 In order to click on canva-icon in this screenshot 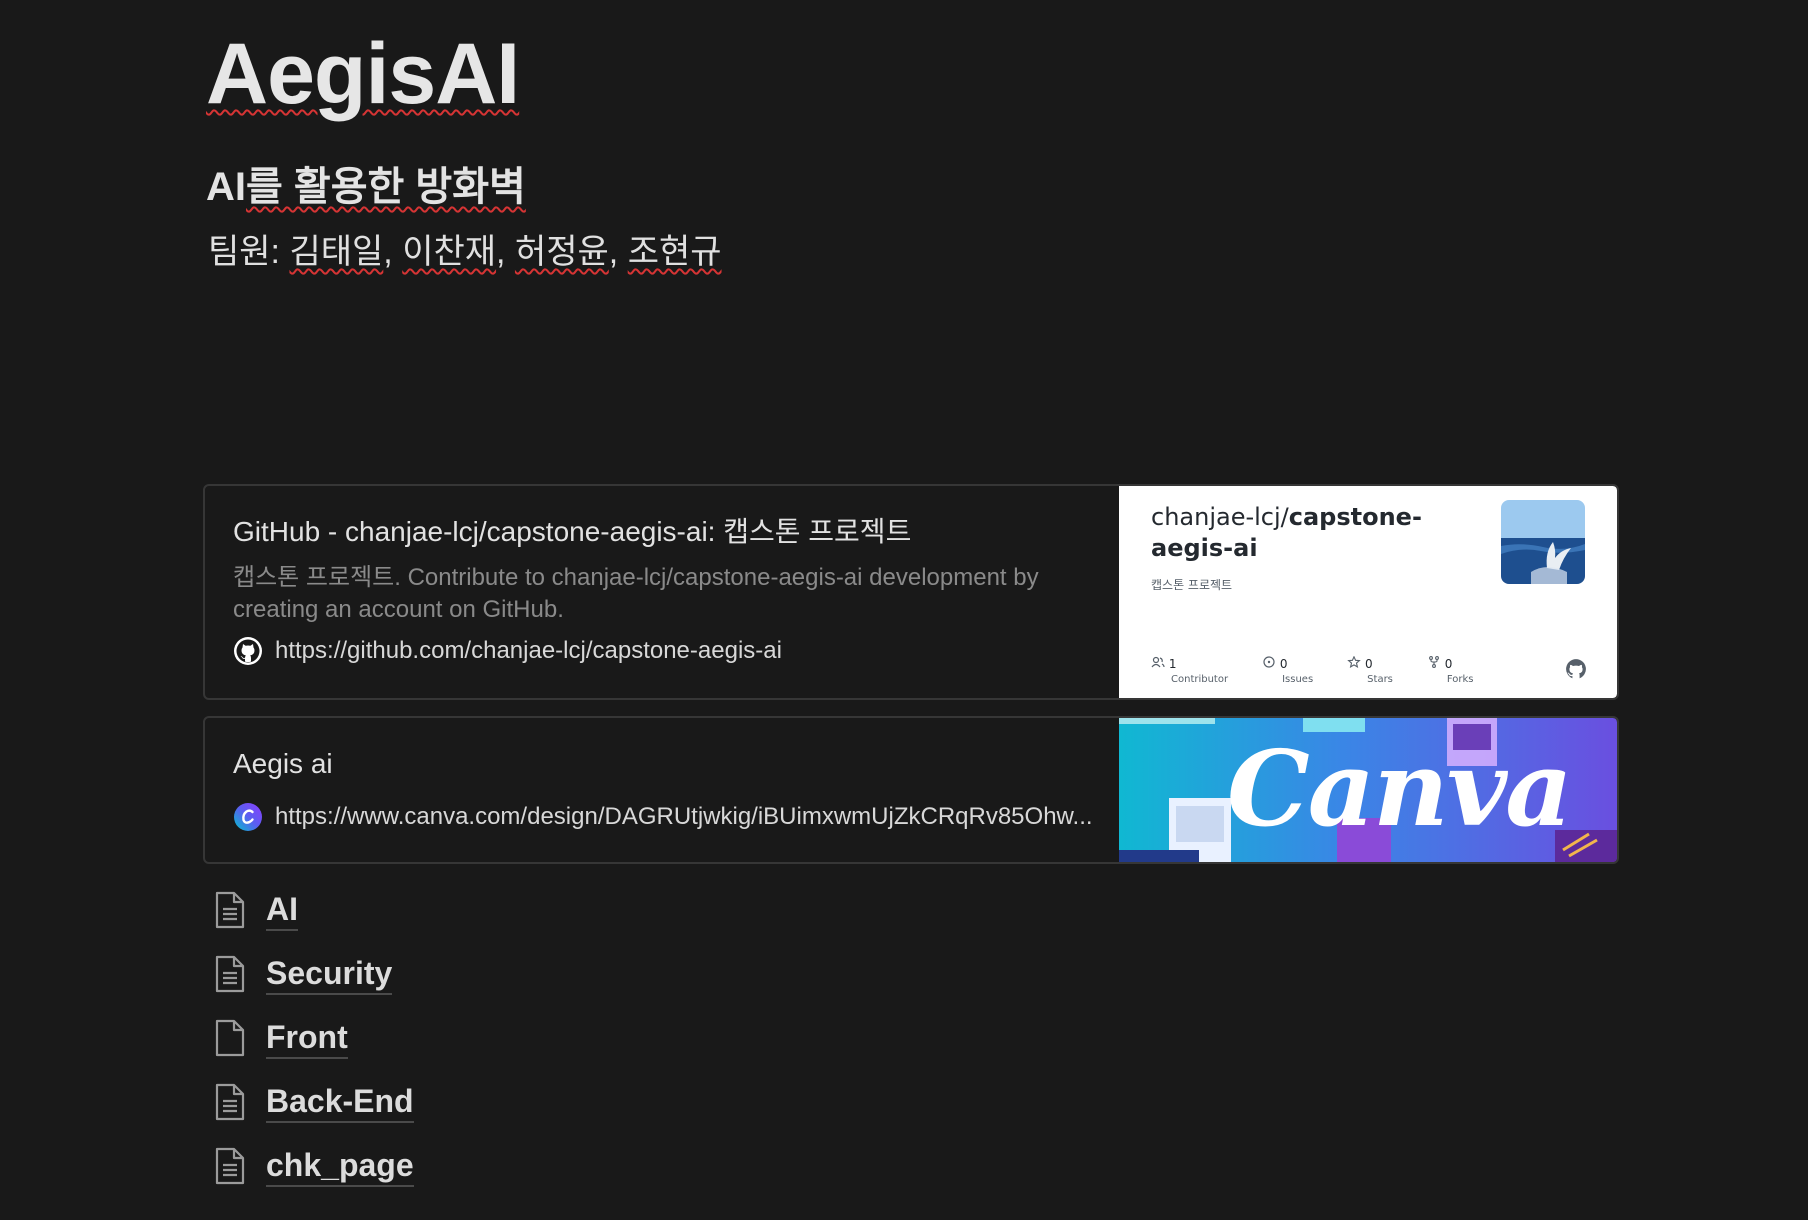, I will do `click(248, 817)`.